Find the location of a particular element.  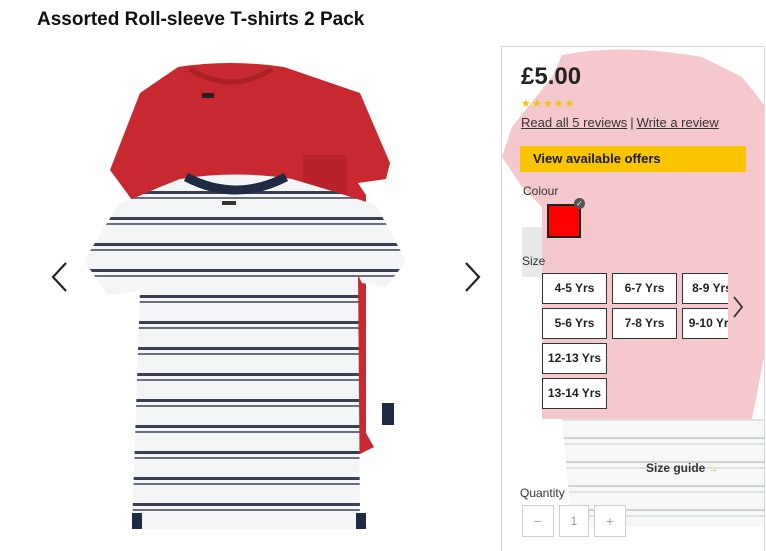

size-guide-link: Size guide → is located at coordinates (682, 468).